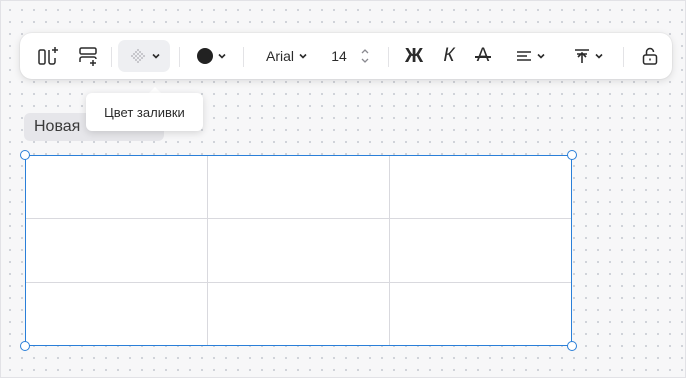 Image resolution: width=686 pixels, height=378 pixels. I want to click on resize-handle-top-left, so click(25, 155).